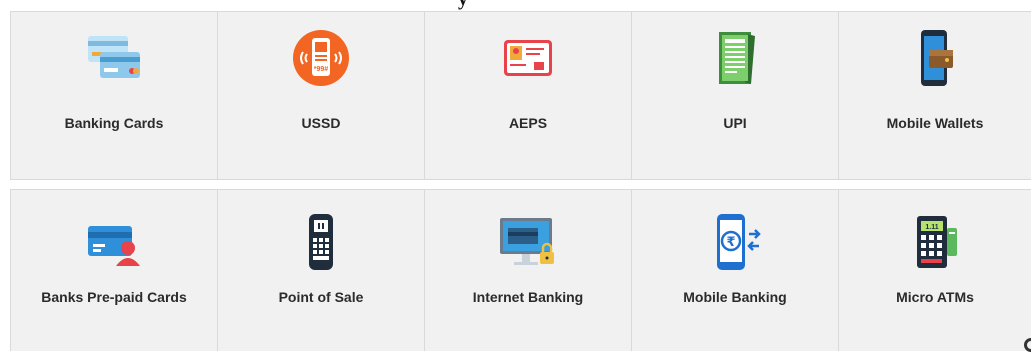 This screenshot has width=1031, height=352. What do you see at coordinates (114, 58) in the screenshot?
I see `banking-cards-icon` at bounding box center [114, 58].